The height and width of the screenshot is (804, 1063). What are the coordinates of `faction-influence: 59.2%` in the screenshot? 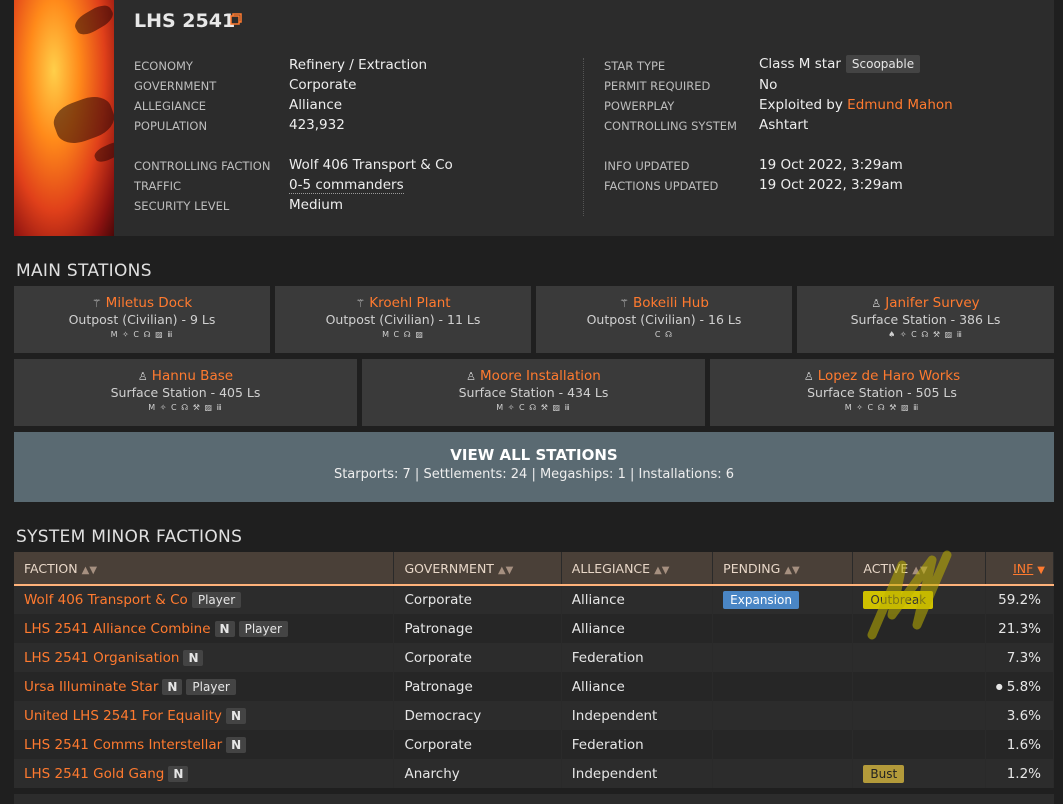 It's located at (1020, 599).